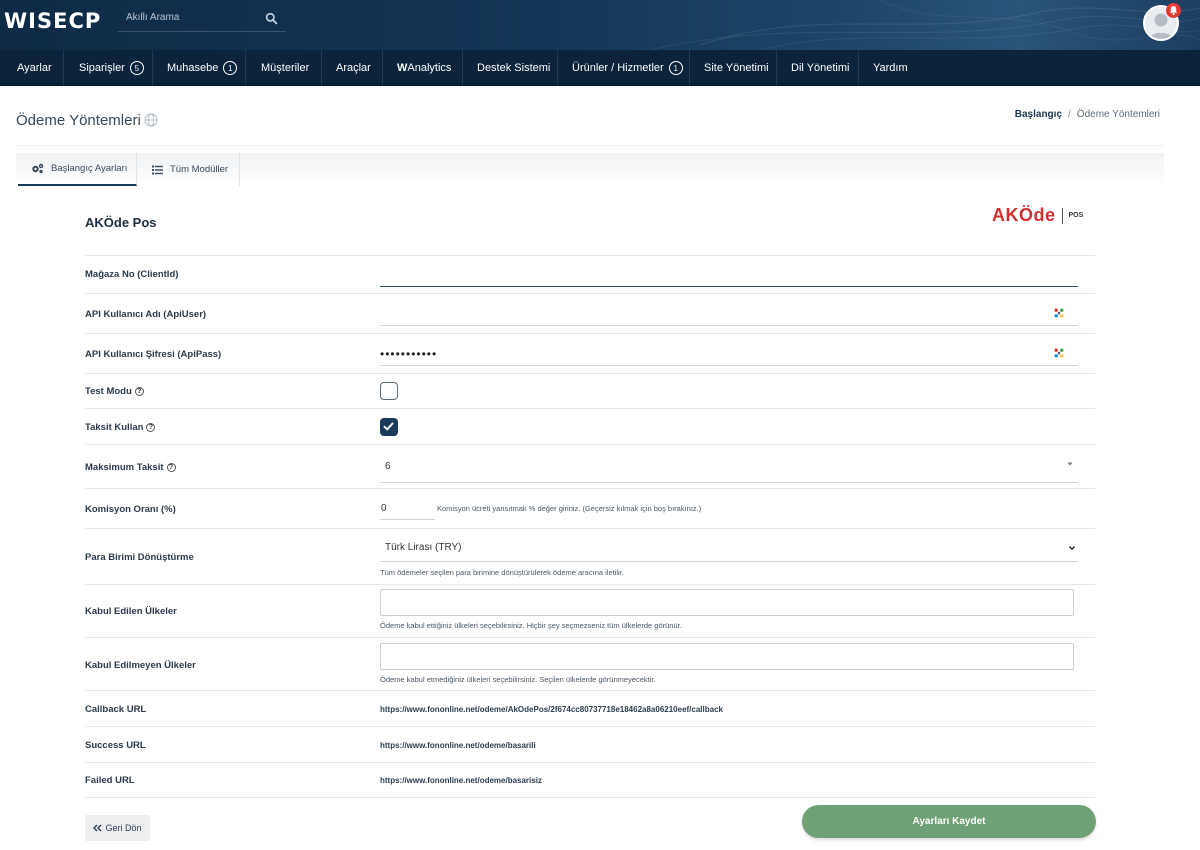 Image resolution: width=1200 pixels, height=850 pixels. Describe the element at coordinates (151, 120) in the screenshot. I see `globe-icon` at that location.